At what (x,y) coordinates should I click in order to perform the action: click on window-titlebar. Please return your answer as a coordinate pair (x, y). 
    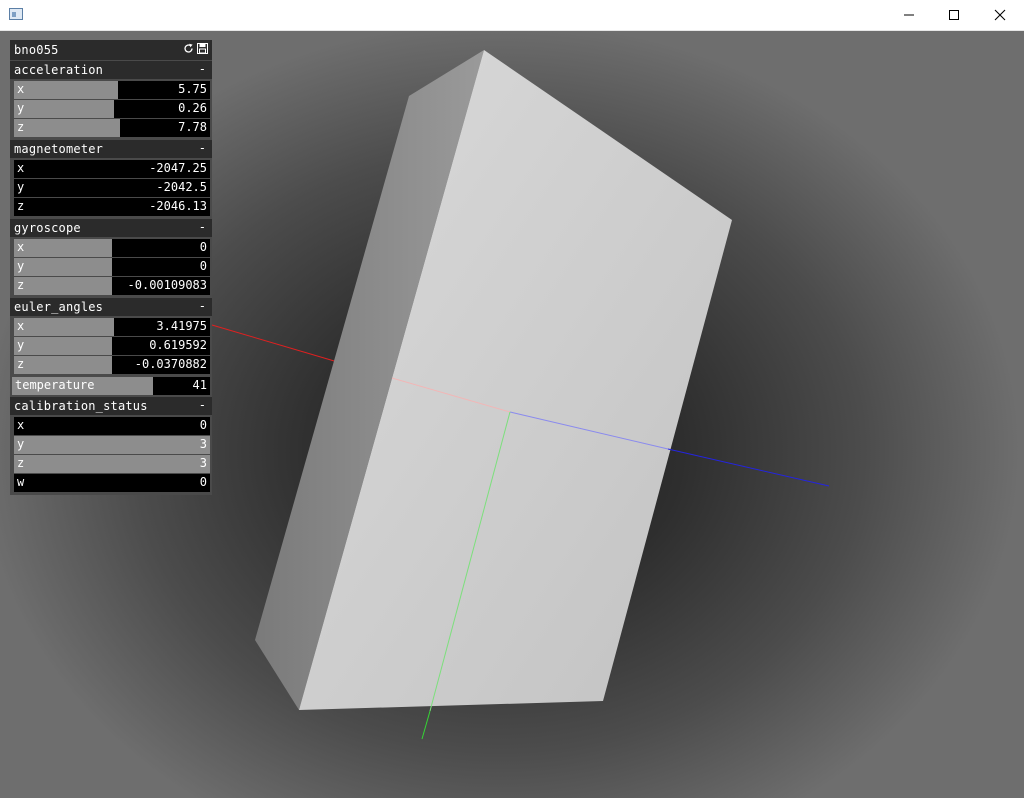
    Looking at the image, I should click on (512, 15).